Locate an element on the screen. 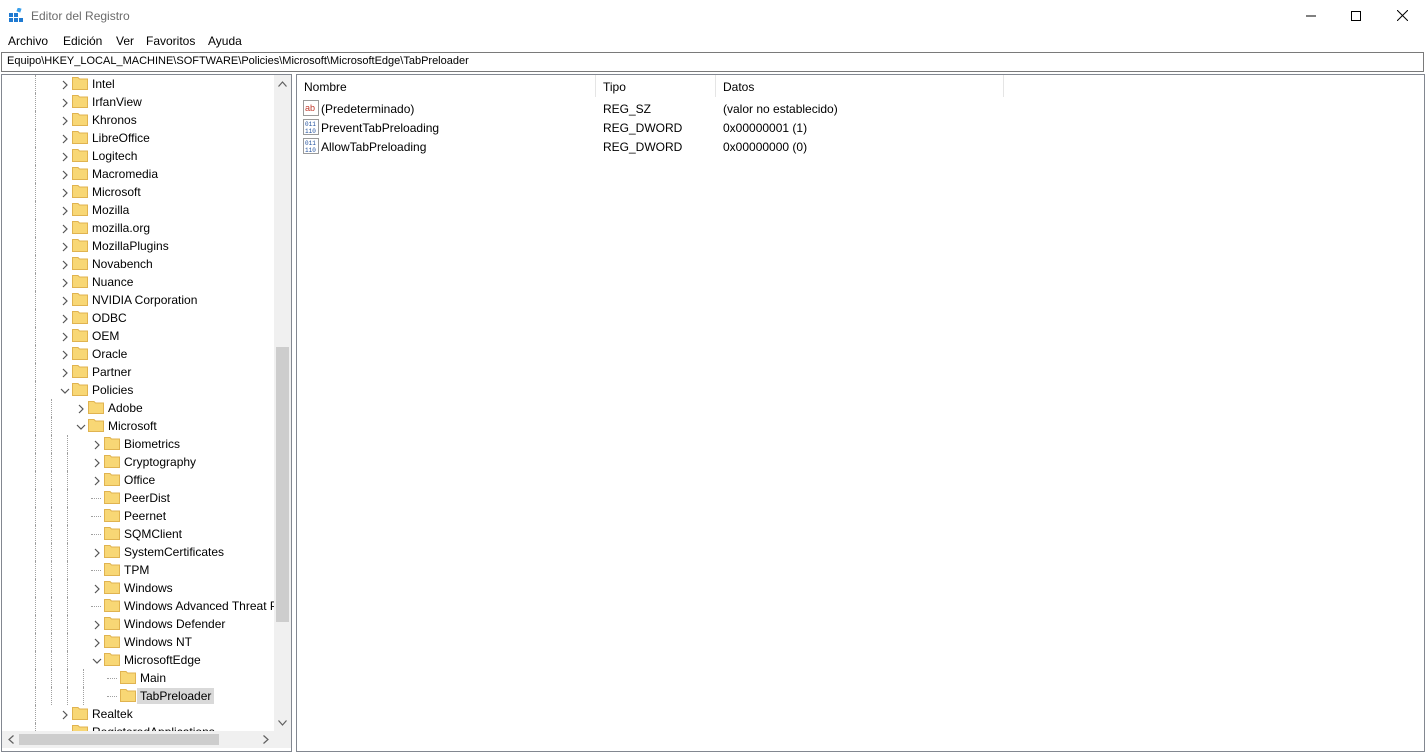 This screenshot has width=1426, height=752. horizontal-scroll-thumb is located at coordinates (119, 739).